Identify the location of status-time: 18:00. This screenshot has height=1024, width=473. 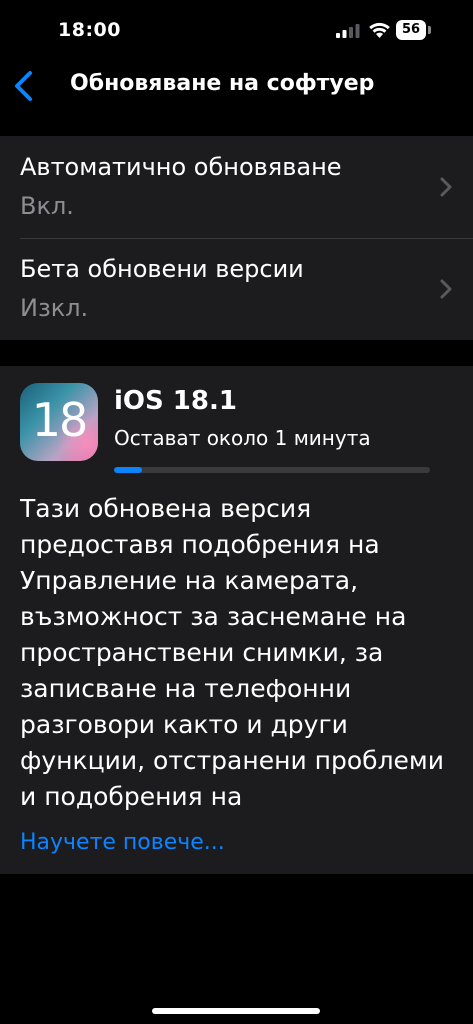
(89, 30).